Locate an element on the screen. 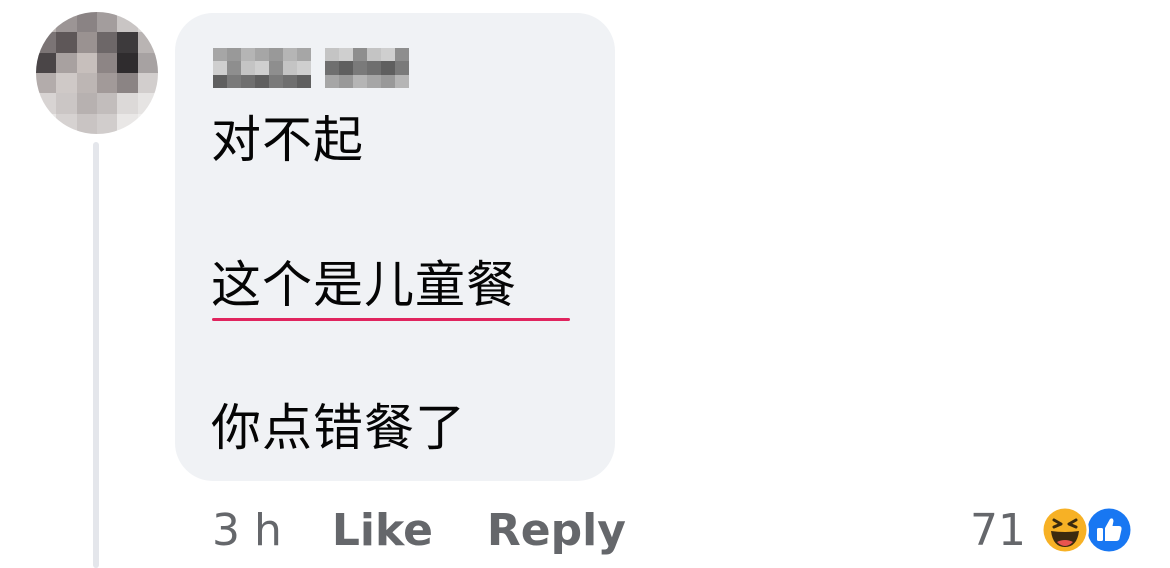 The width and height of the screenshot is (1170, 568). reply-button: Reply is located at coordinates (556, 530).